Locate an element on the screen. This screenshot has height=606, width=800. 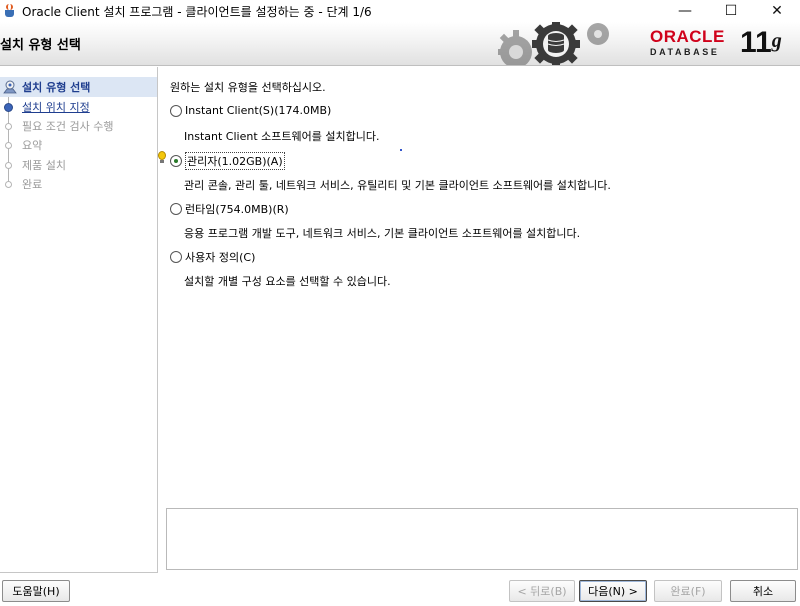
radio-runtime is located at coordinates (176, 209).